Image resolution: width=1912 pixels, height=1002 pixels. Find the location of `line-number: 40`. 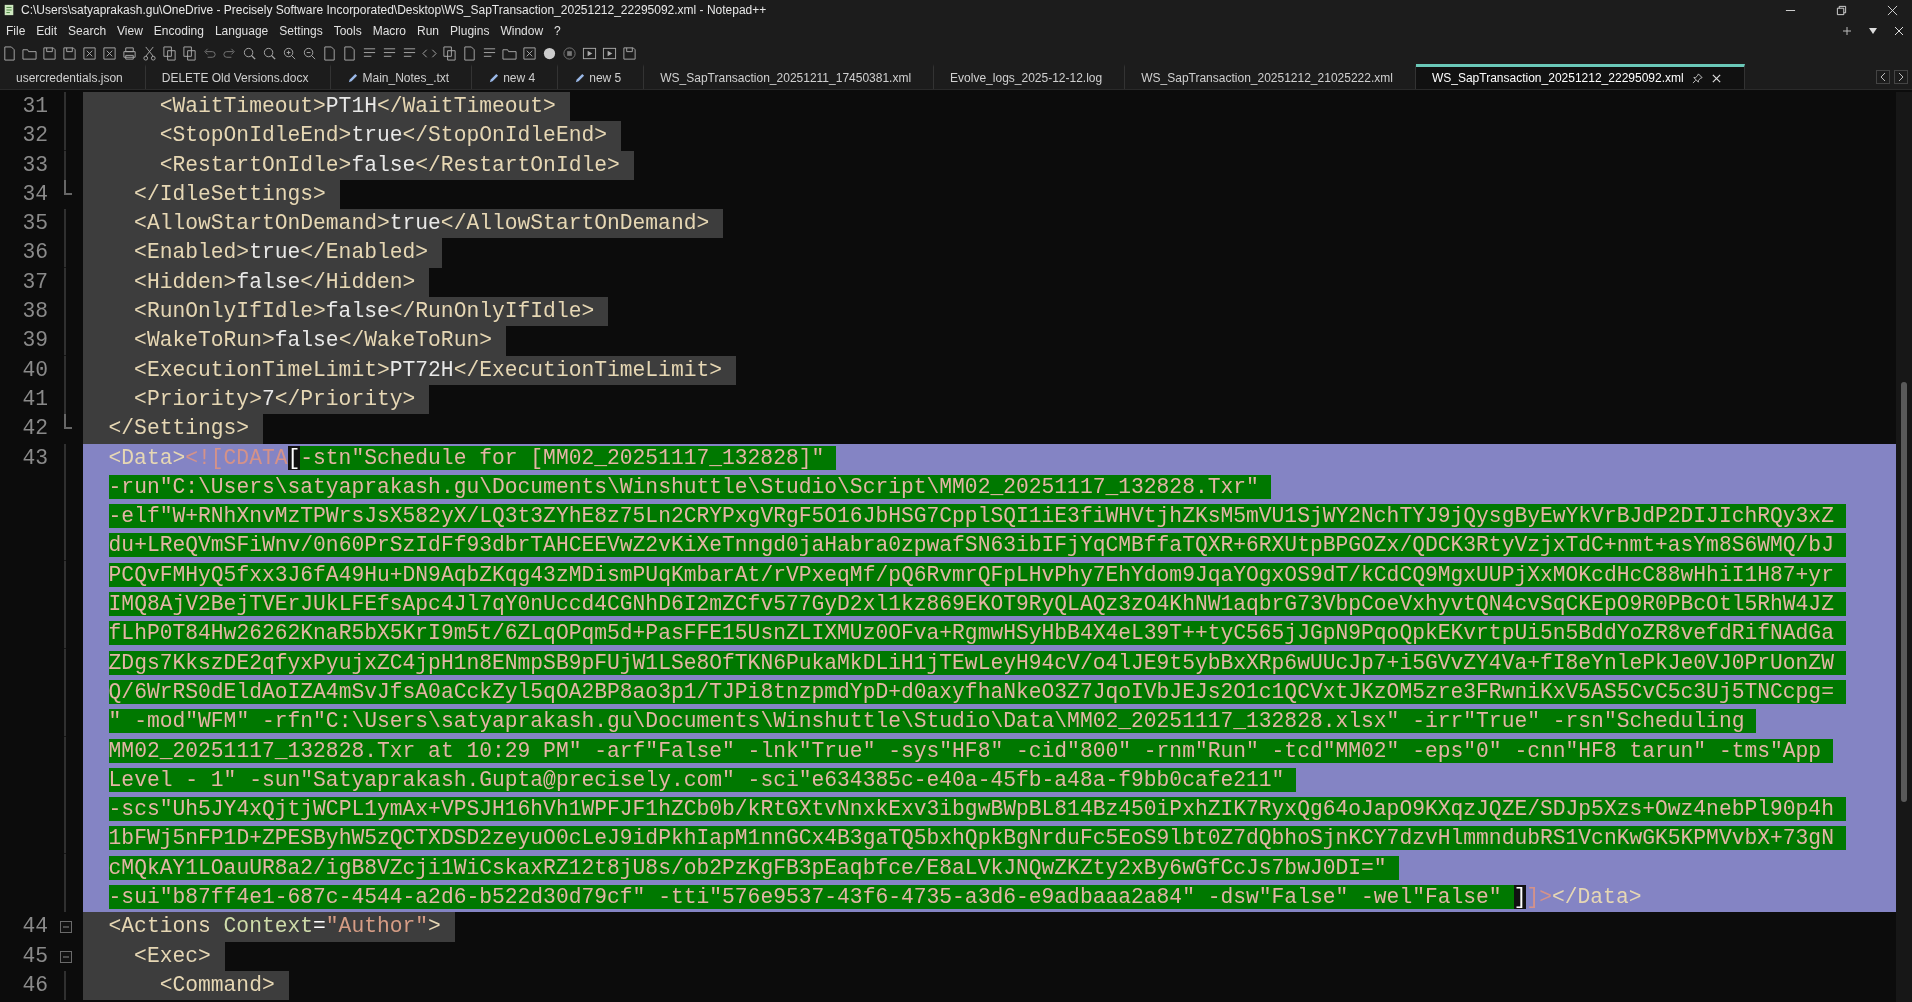

line-number: 40 is located at coordinates (35, 369).